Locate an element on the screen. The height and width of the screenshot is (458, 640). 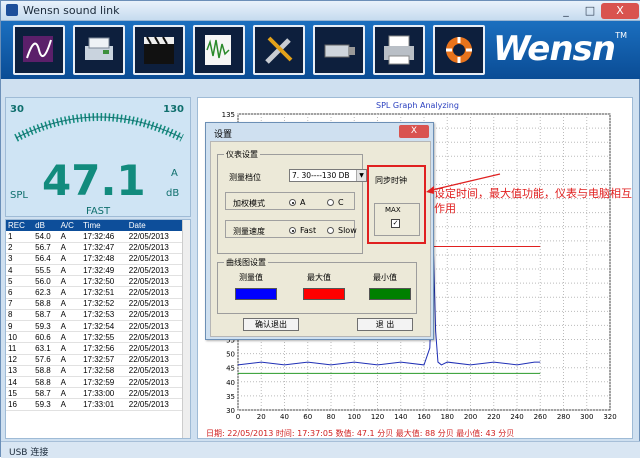
x-tick-label: 120 is located at coordinates (377, 416).